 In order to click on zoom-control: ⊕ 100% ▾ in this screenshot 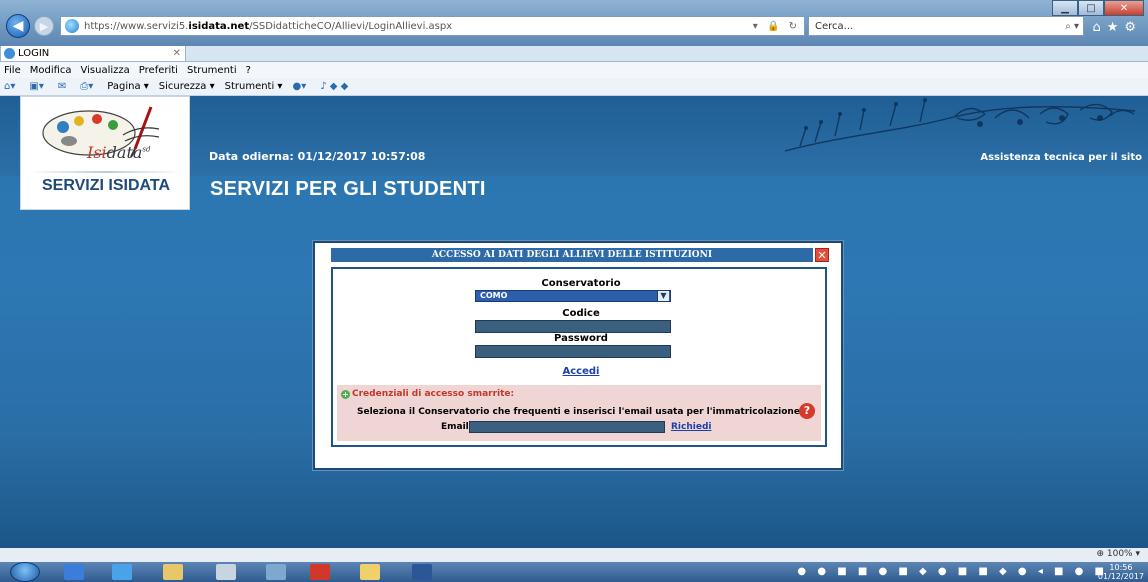, I will do `click(1118, 554)`.